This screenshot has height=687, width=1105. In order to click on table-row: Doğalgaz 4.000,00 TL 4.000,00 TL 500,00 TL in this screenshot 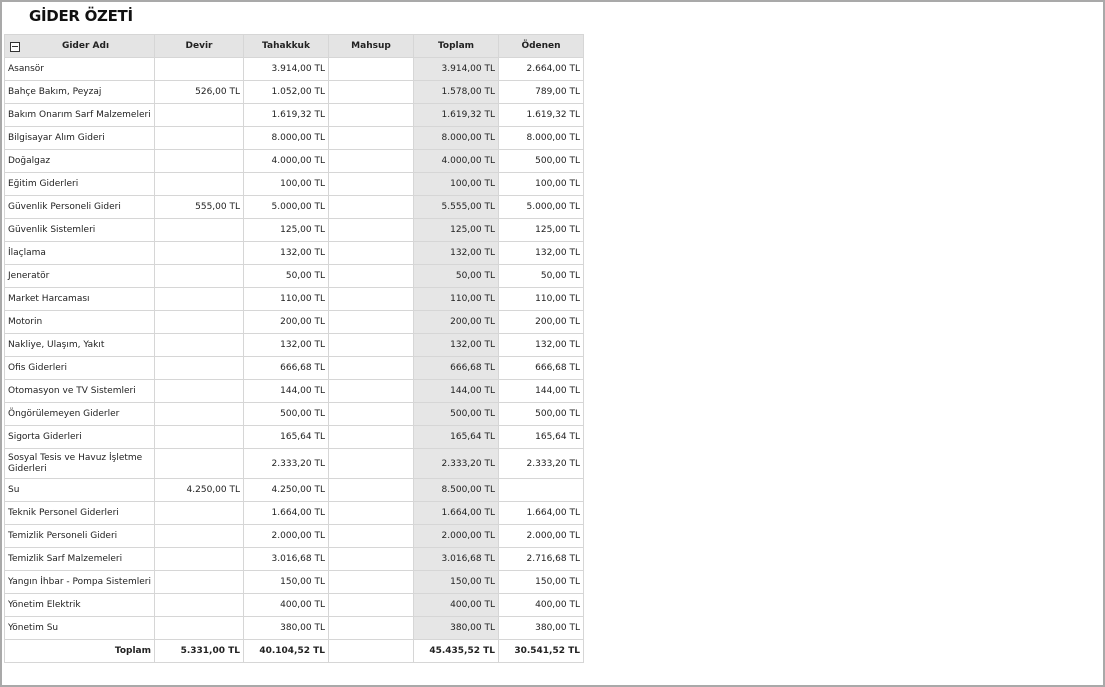, I will do `click(294, 161)`.